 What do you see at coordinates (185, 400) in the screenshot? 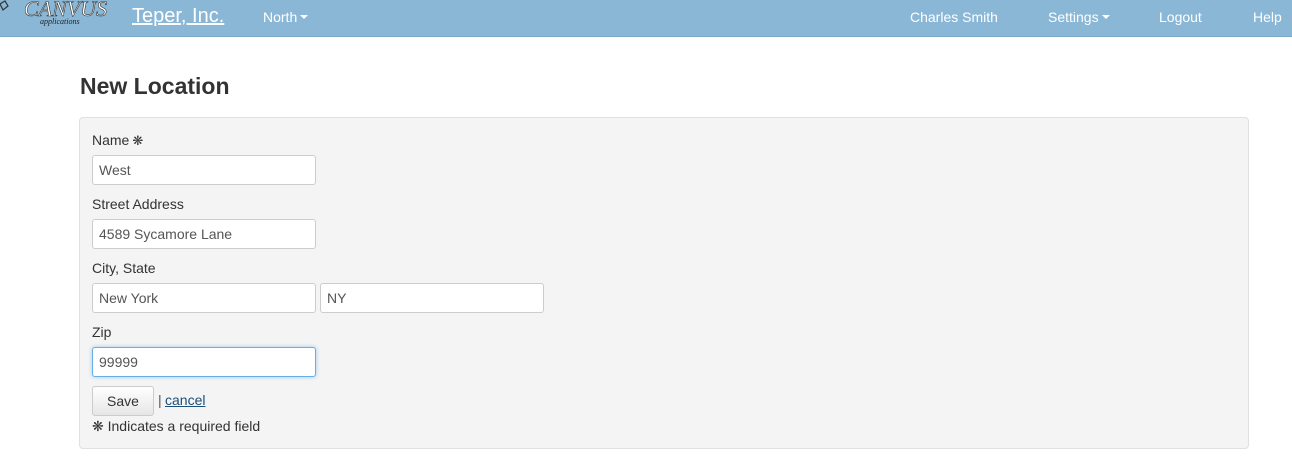
I see `cancel-link: cancel` at bounding box center [185, 400].